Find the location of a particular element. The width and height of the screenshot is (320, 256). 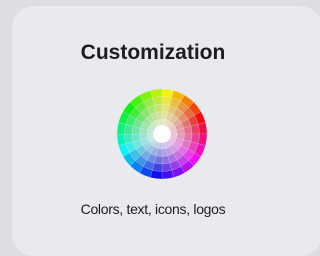

color-wheel-center is located at coordinates (162, 134).